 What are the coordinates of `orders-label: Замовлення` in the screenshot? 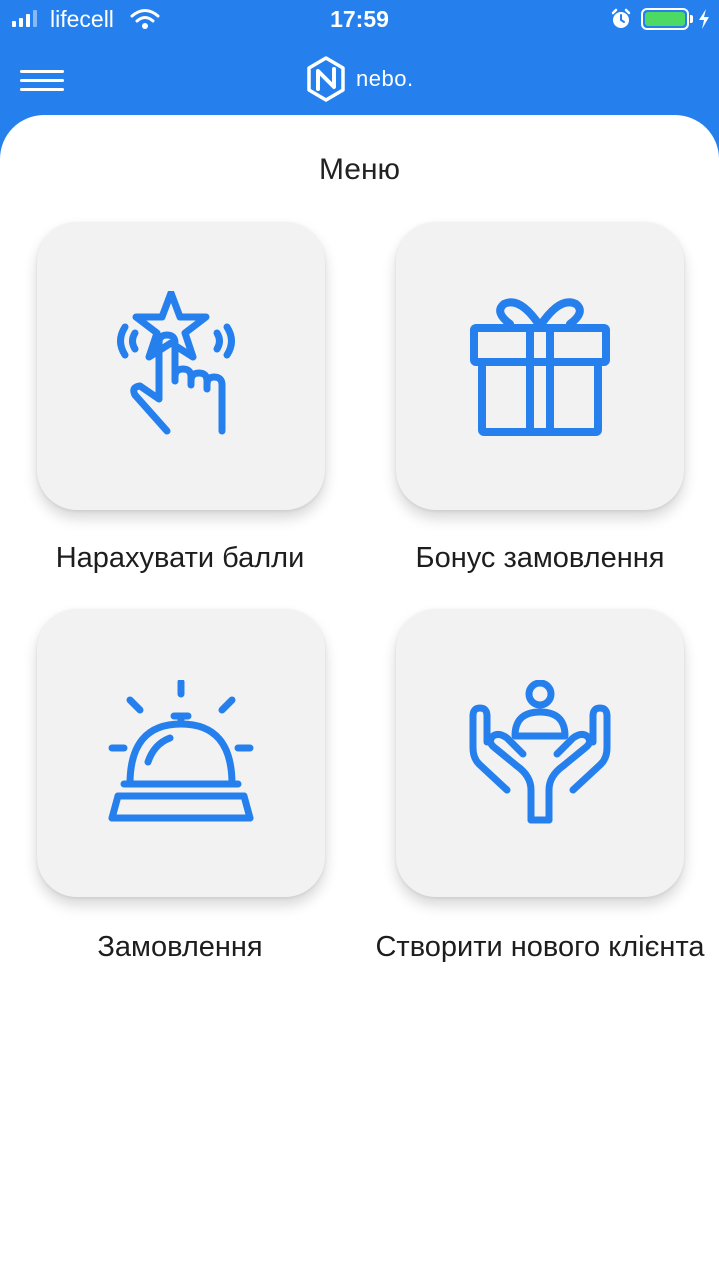 It's located at (180, 947).